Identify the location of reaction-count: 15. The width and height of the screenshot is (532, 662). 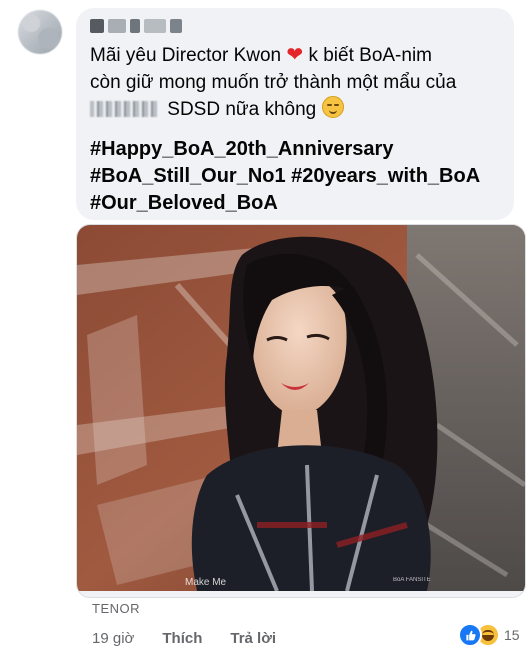
(512, 635).